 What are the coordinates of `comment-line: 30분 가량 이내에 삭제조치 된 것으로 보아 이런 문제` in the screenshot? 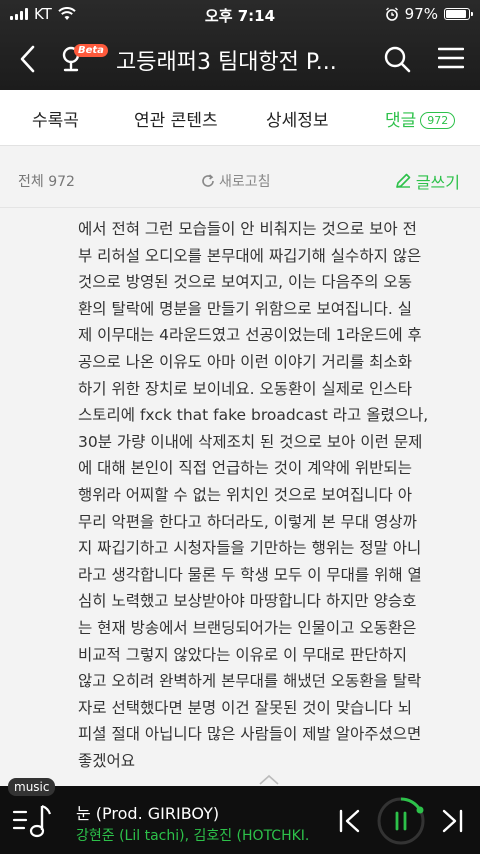 It's located at (250, 441).